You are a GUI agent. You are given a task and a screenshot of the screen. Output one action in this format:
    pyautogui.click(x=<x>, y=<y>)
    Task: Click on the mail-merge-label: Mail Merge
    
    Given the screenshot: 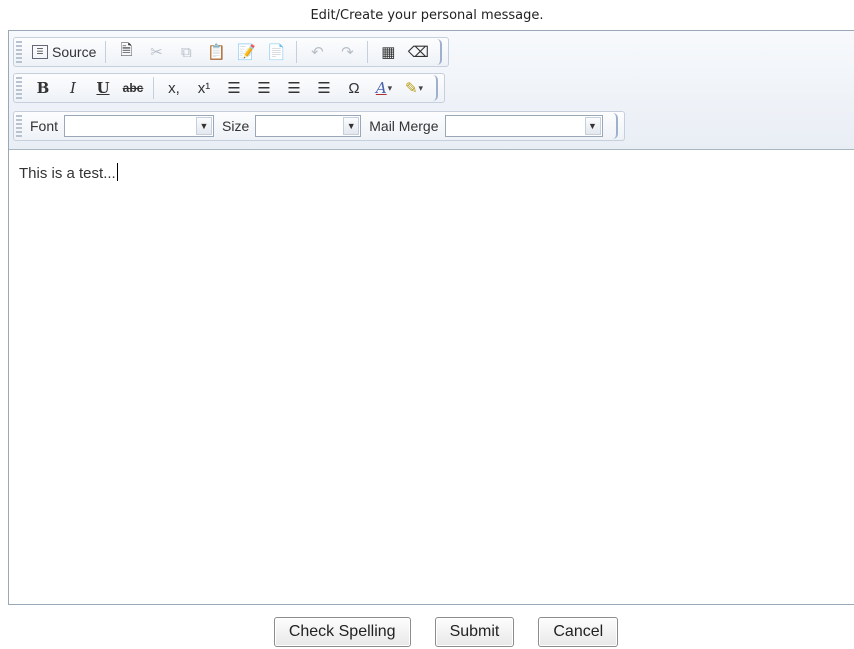 What is the action you would take?
    pyautogui.click(x=404, y=126)
    